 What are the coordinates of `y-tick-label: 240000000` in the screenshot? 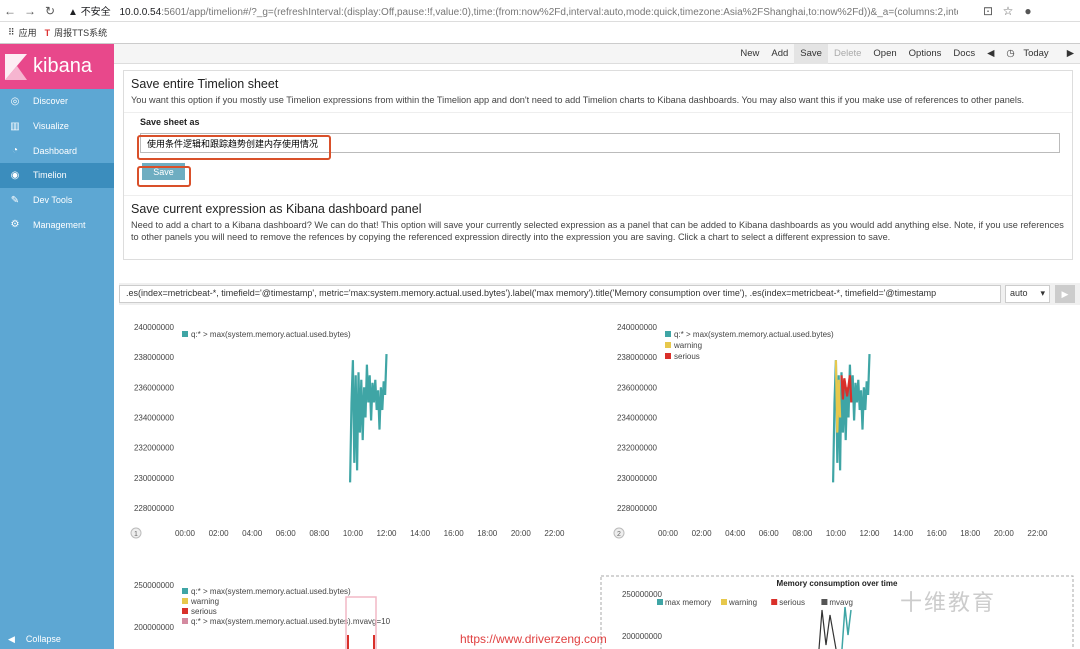 It's located at (637, 327).